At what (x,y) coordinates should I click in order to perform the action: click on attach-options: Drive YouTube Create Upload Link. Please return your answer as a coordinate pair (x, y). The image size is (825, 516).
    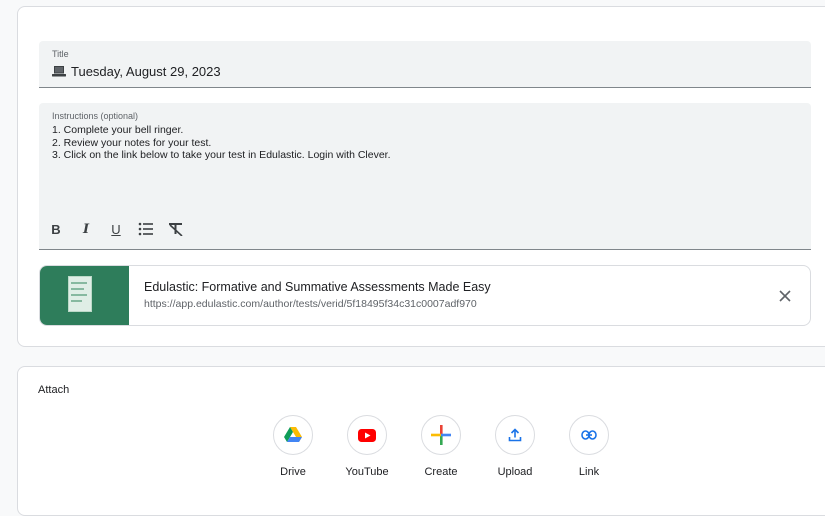
    Looking at the image, I should click on (441, 446).